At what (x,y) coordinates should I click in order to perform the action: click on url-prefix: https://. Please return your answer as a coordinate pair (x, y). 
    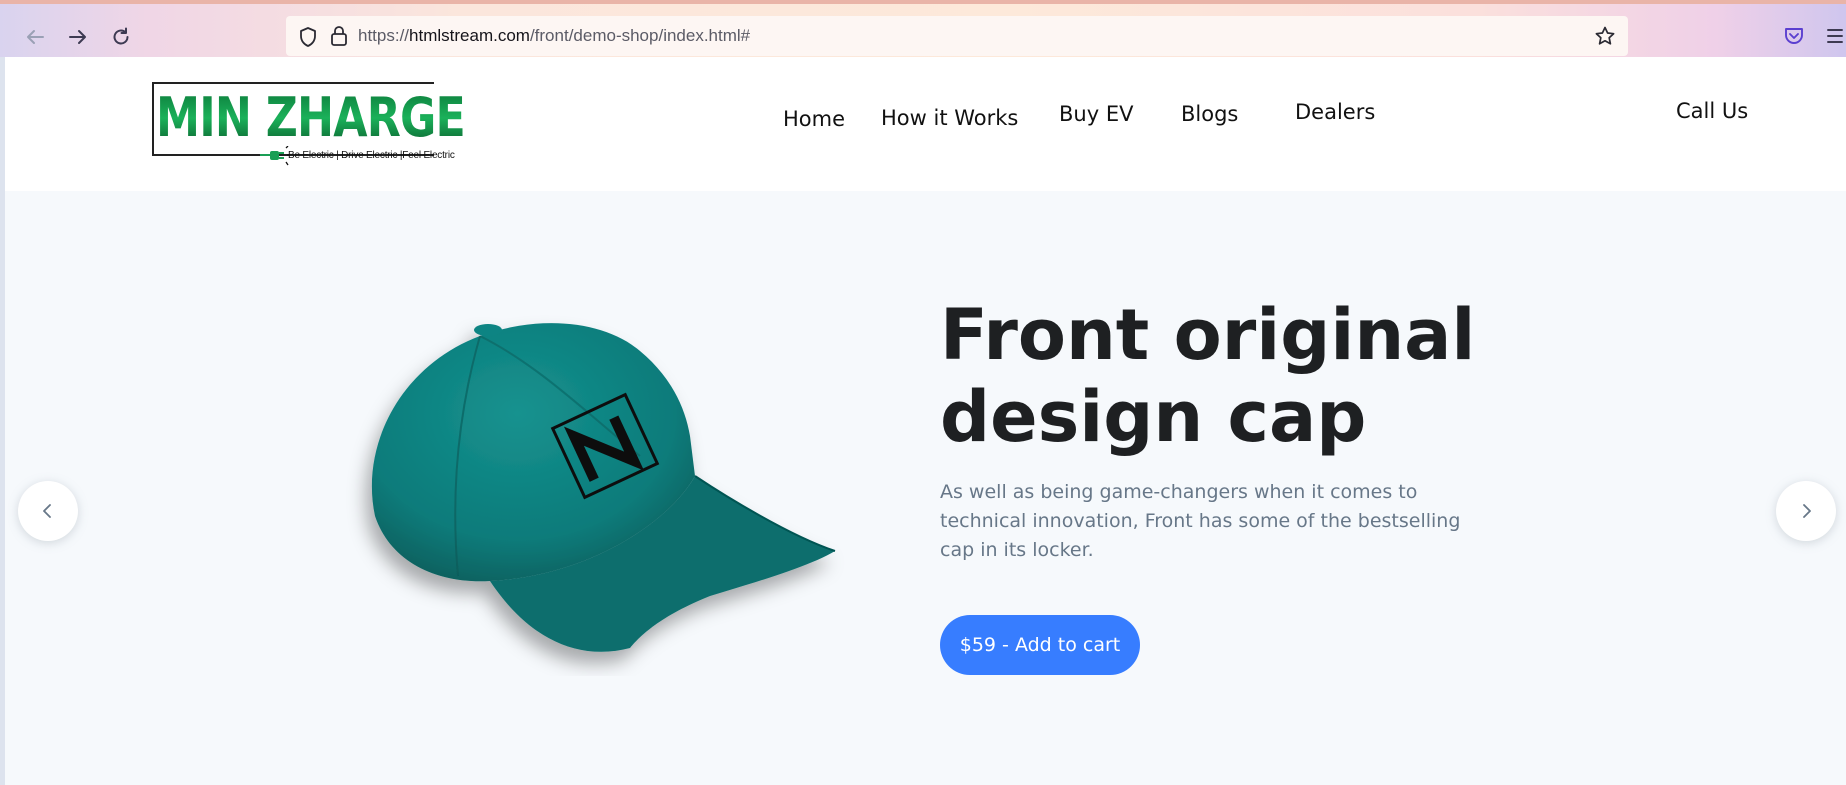
    Looking at the image, I should click on (384, 35).